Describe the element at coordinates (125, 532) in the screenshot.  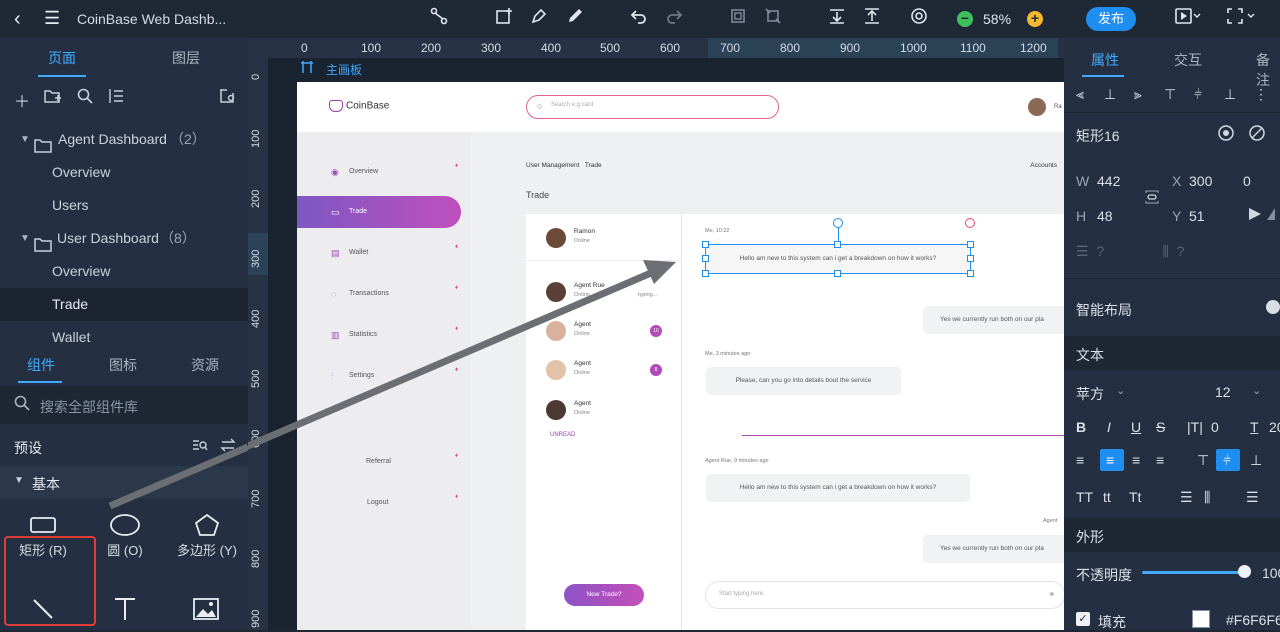
I see `ellipse-component: 圆 (O)` at that location.